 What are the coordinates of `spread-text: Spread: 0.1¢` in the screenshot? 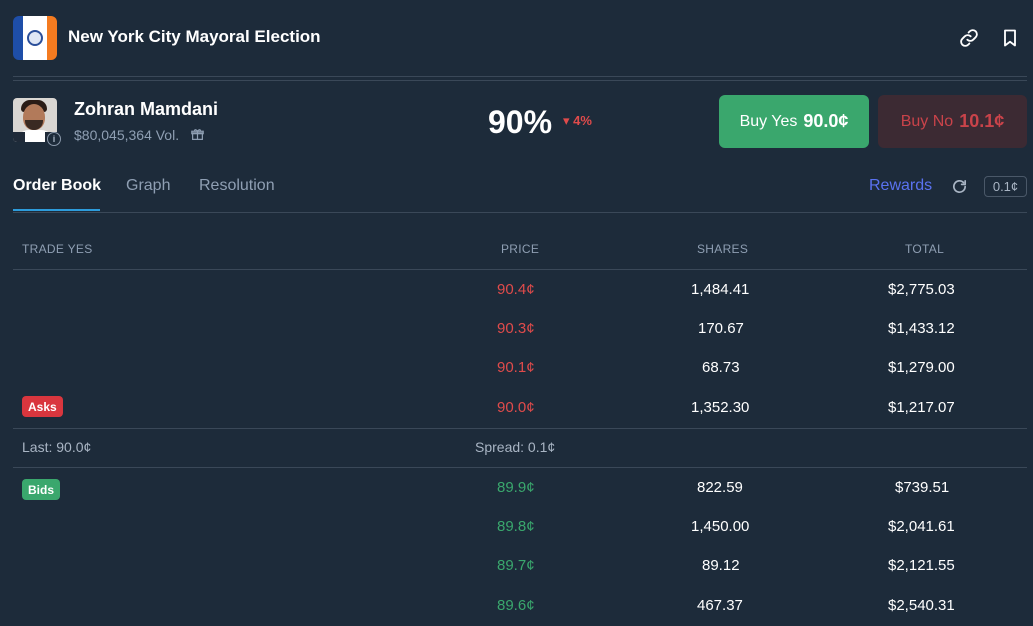 It's located at (515, 447).